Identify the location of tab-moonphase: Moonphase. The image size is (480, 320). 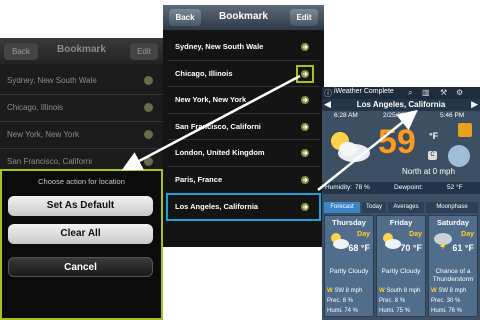
(452, 207).